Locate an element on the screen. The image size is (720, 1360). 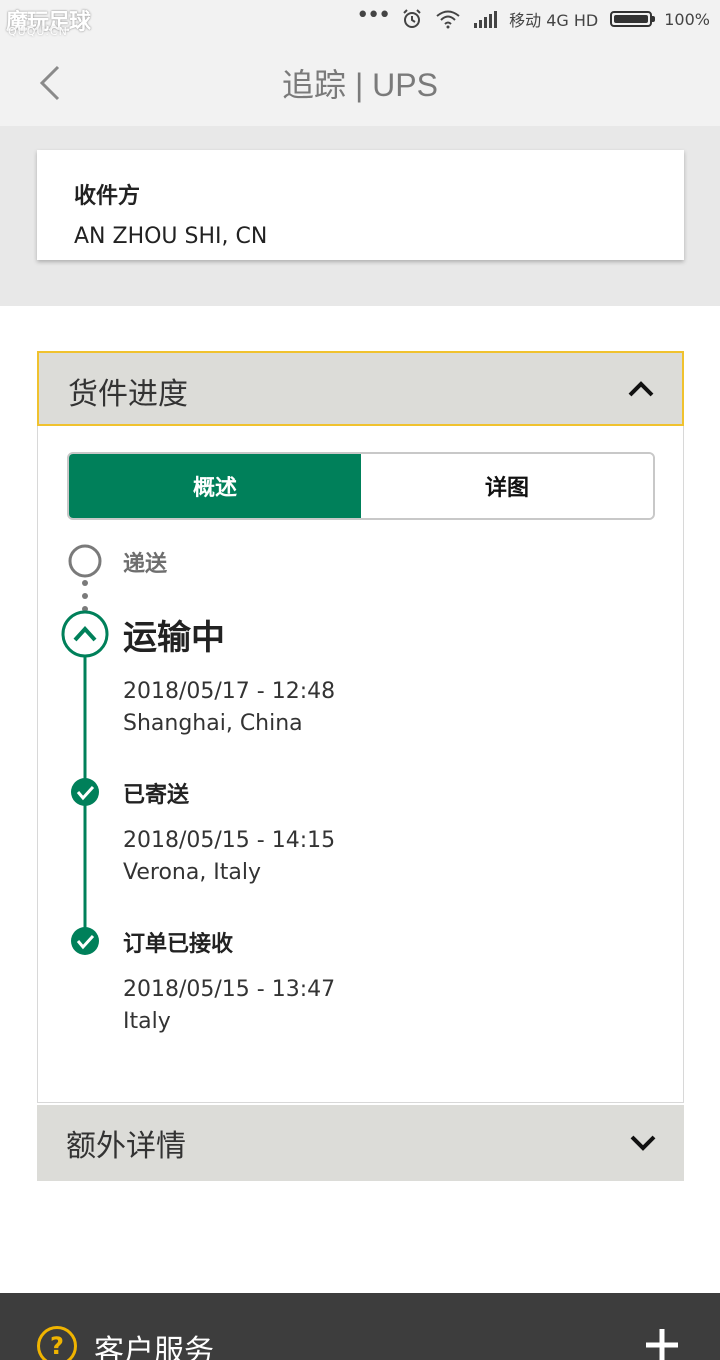
step-date: 2018/05/15 - 13:47 is located at coordinates (229, 989).